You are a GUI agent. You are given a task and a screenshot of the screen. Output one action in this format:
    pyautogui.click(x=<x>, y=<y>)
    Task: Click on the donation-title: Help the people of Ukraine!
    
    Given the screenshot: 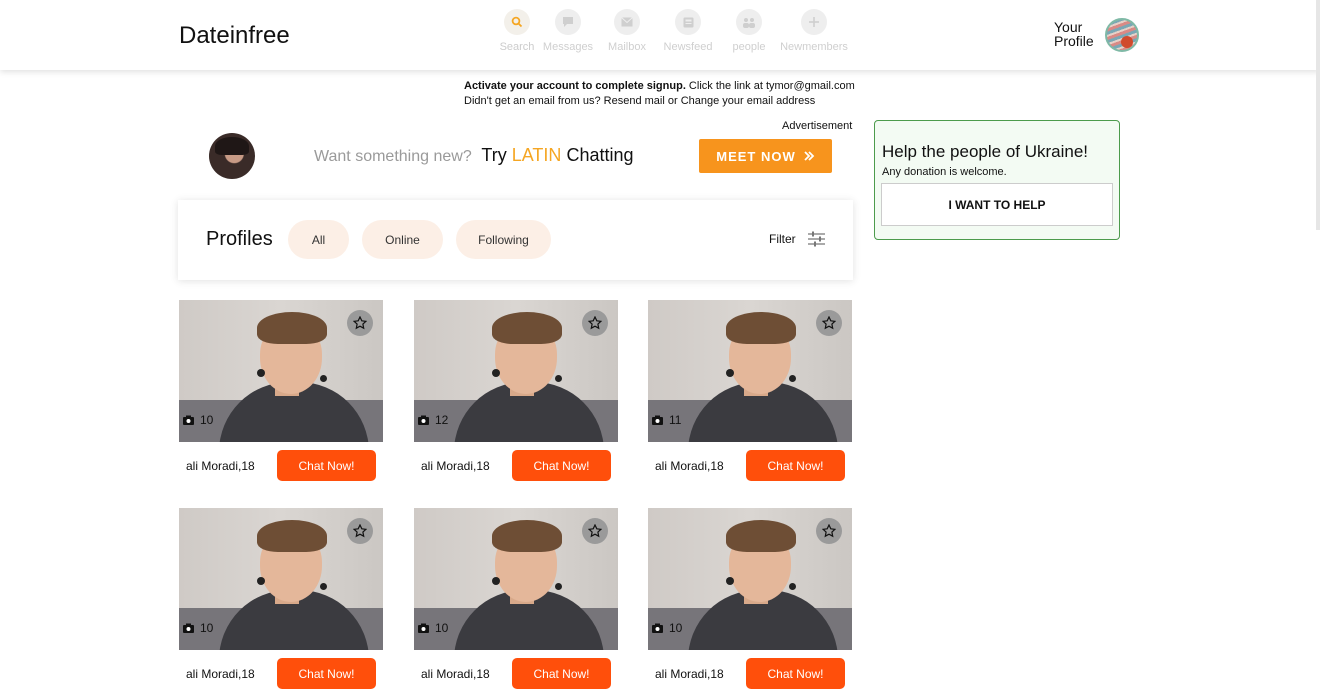 What is the action you would take?
    pyautogui.click(x=985, y=151)
    